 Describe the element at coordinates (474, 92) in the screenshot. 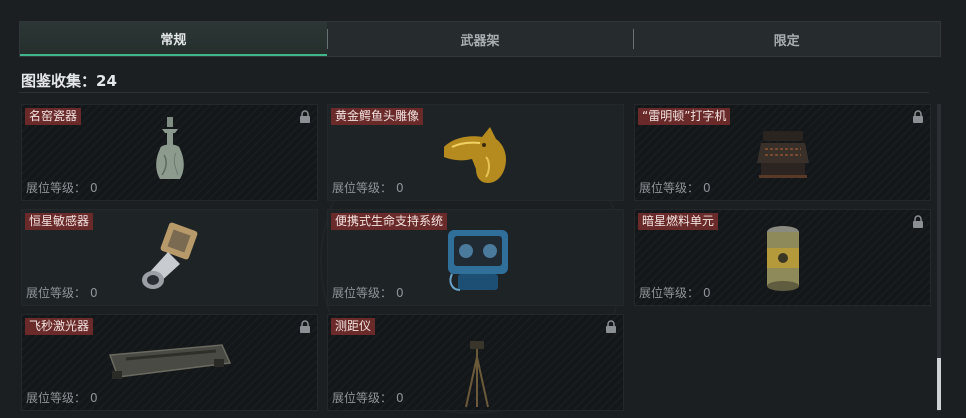

I see `divider` at that location.